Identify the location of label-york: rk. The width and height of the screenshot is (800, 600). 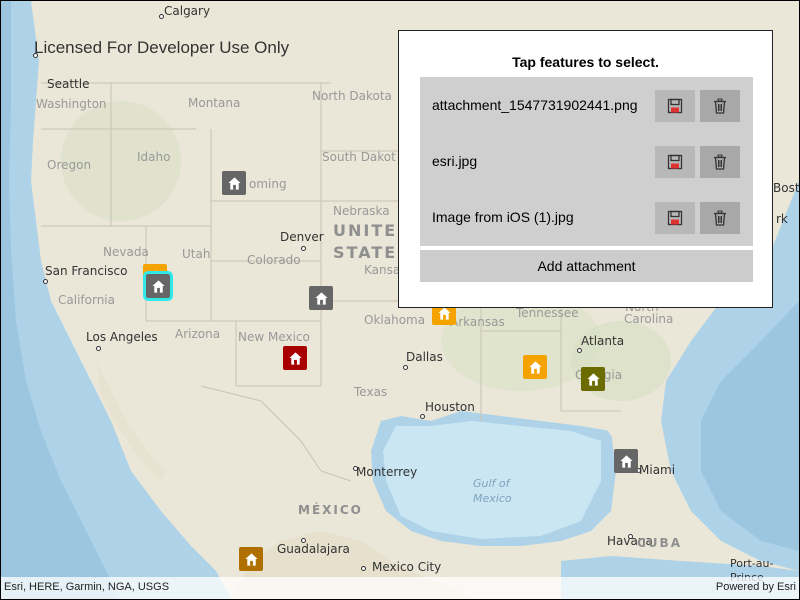
(782, 219).